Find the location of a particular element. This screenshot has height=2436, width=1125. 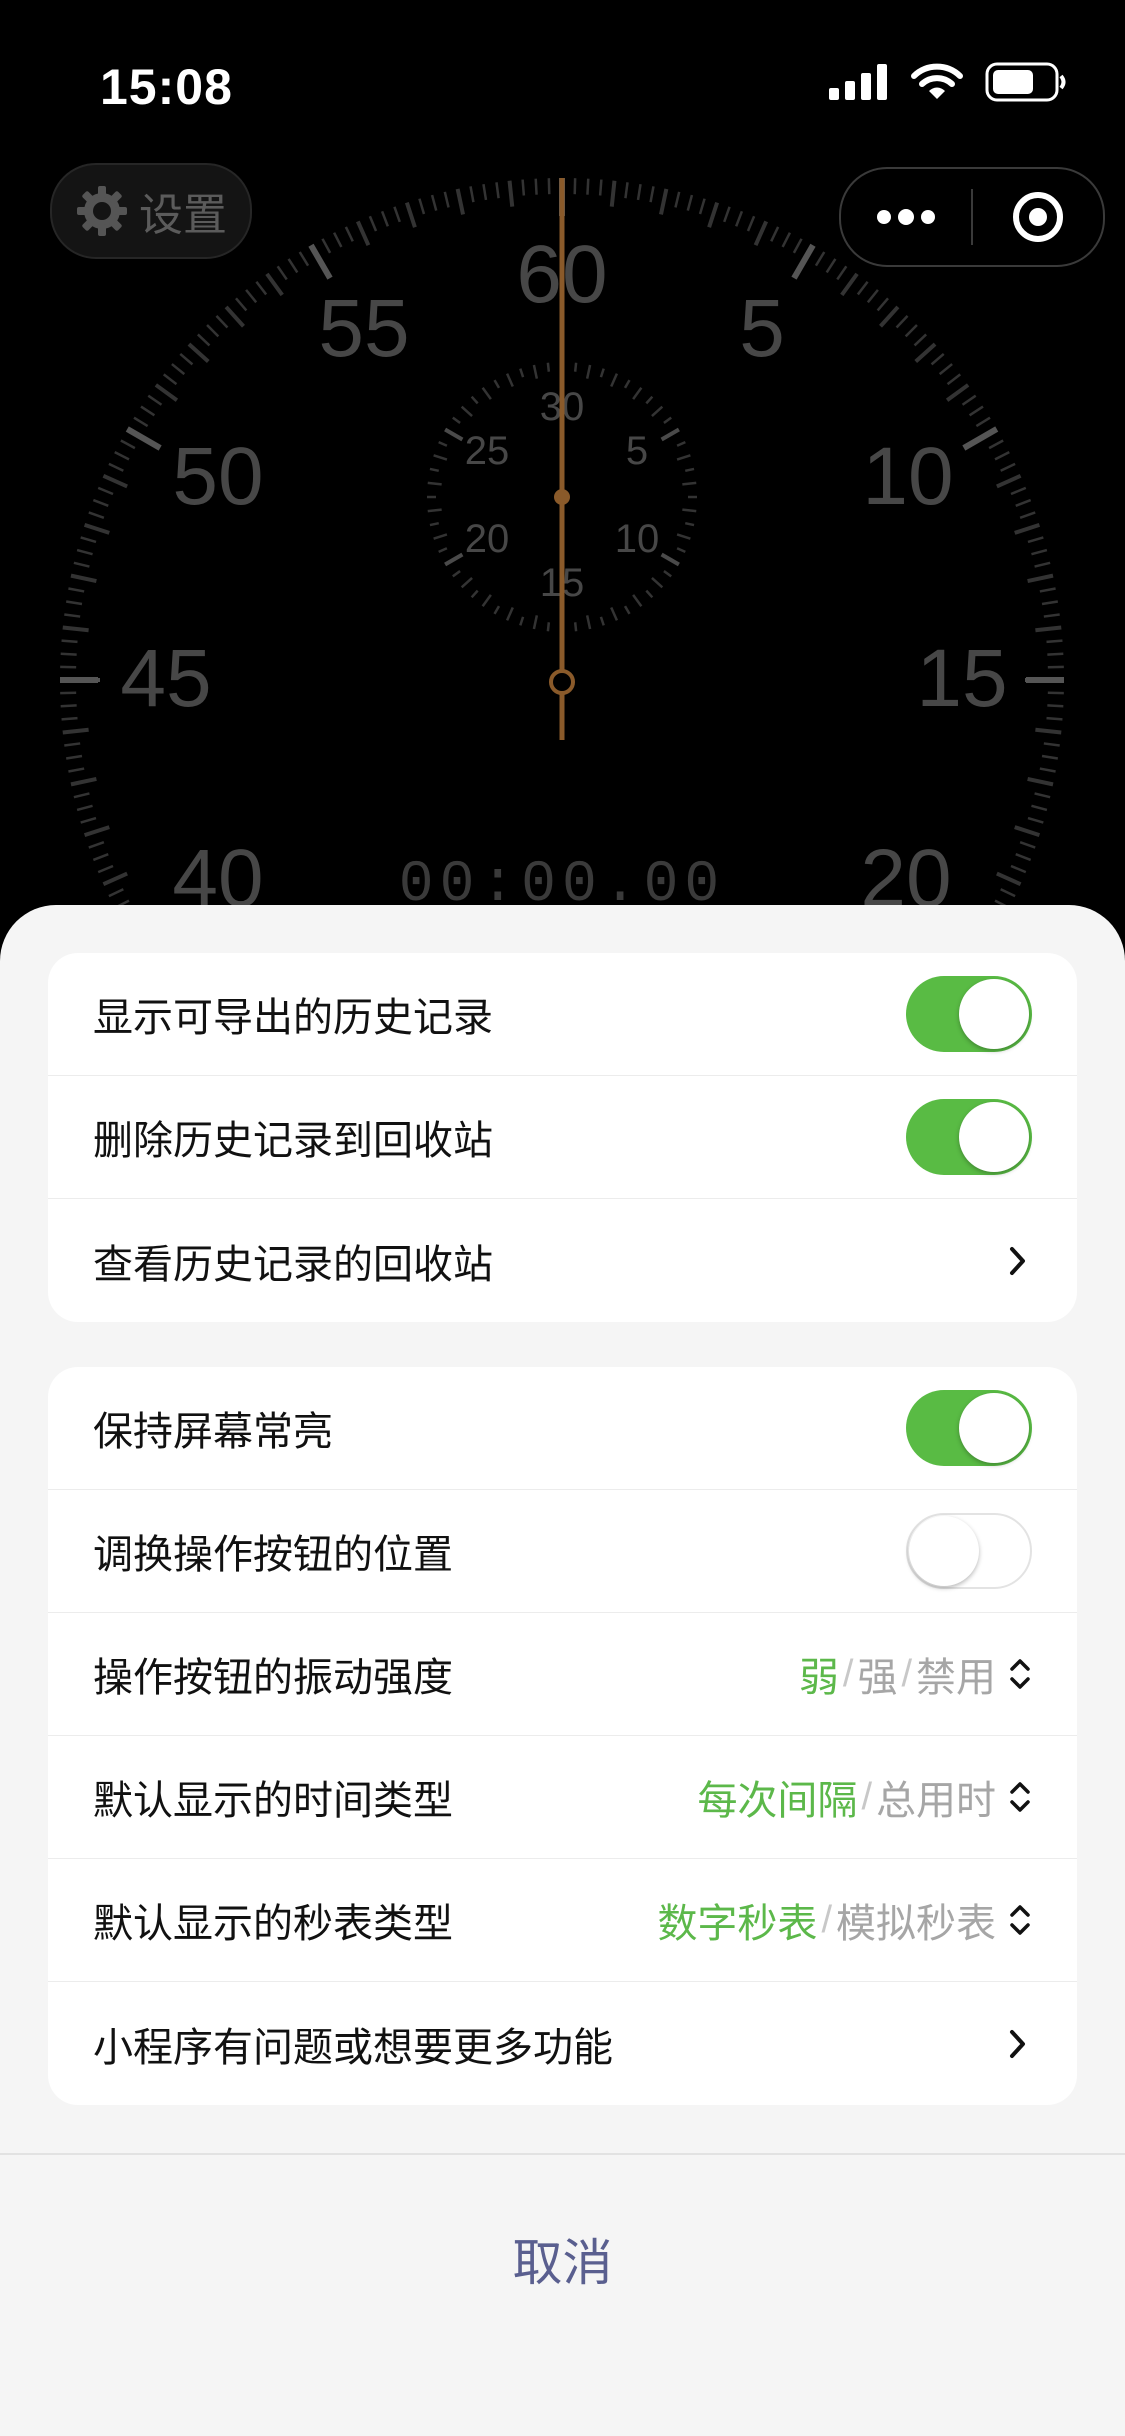

cancel-button: 取消 is located at coordinates (562, 2259).